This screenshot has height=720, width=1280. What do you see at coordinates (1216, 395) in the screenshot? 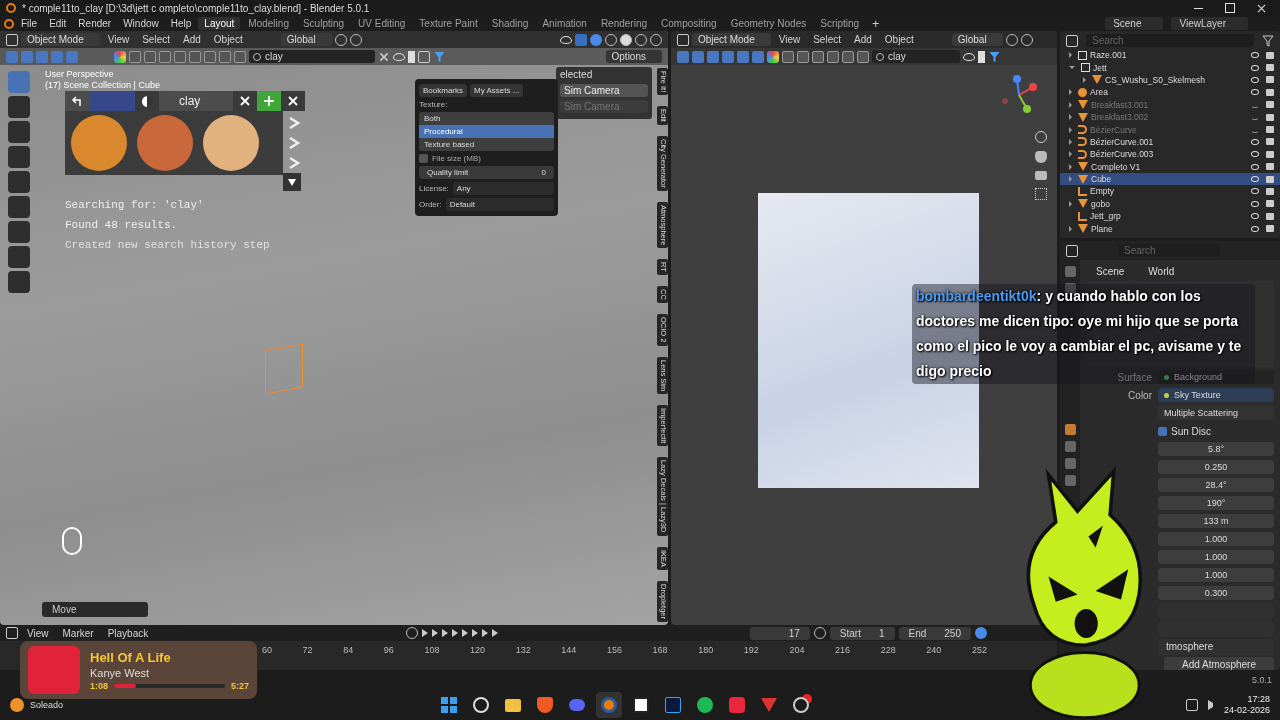
I see `color-field: Sky Texture` at bounding box center [1216, 395].